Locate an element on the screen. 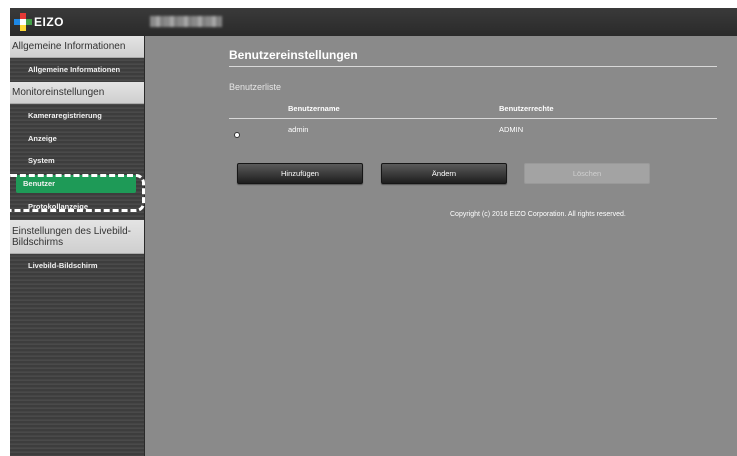 Image resolution: width=737 pixels, height=456 pixels. cell-username: admin is located at coordinates (298, 129).